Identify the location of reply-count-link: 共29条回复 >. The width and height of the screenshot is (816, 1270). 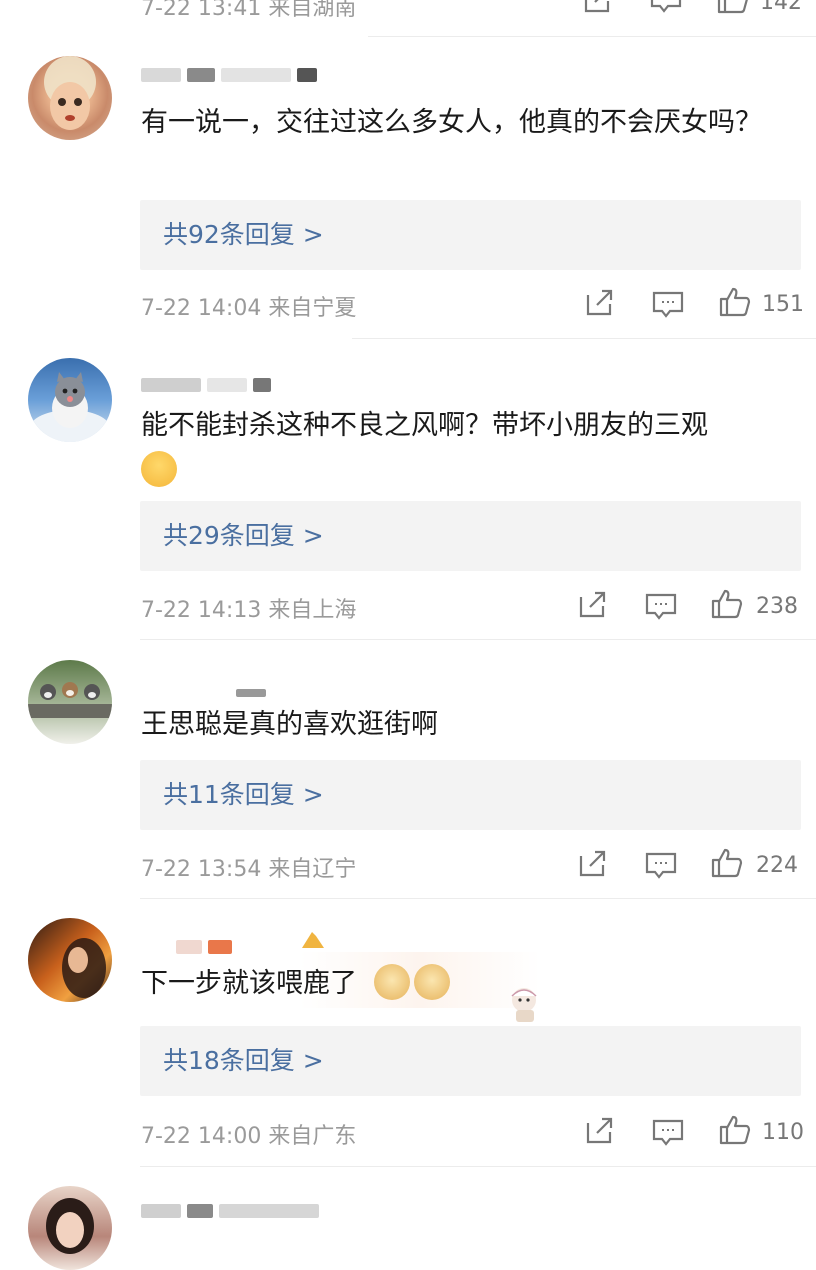
(243, 536).